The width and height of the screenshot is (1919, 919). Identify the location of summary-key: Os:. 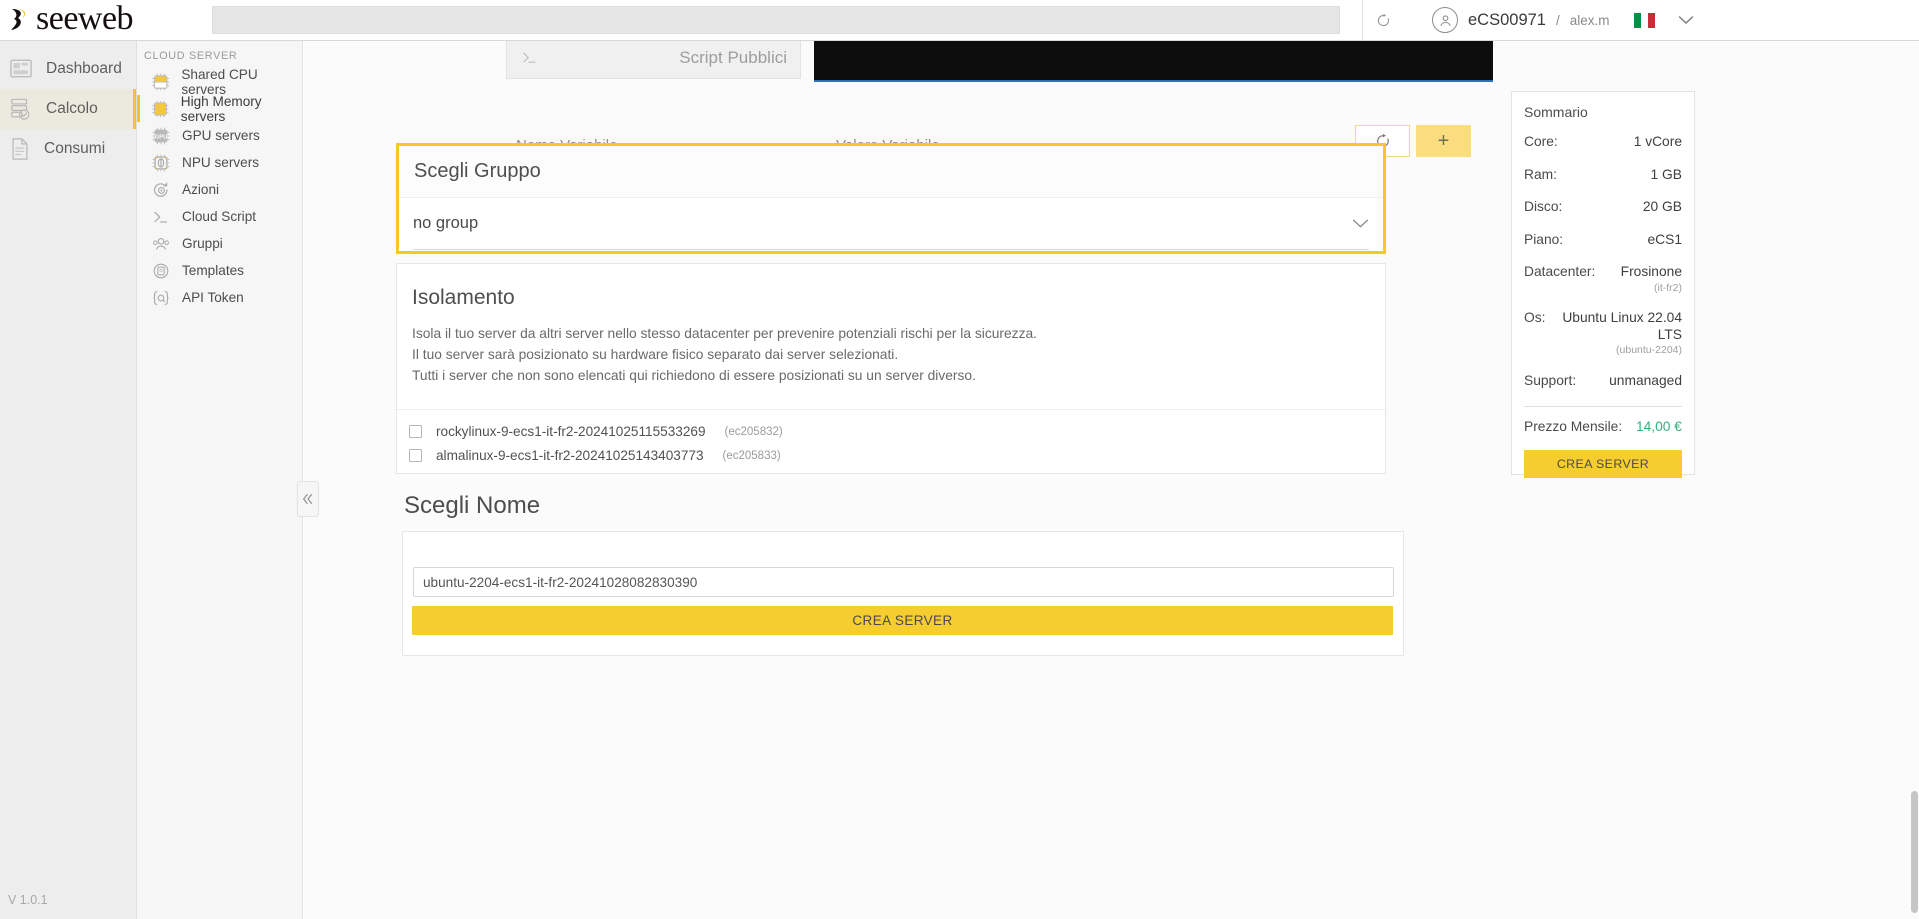
(1535, 318).